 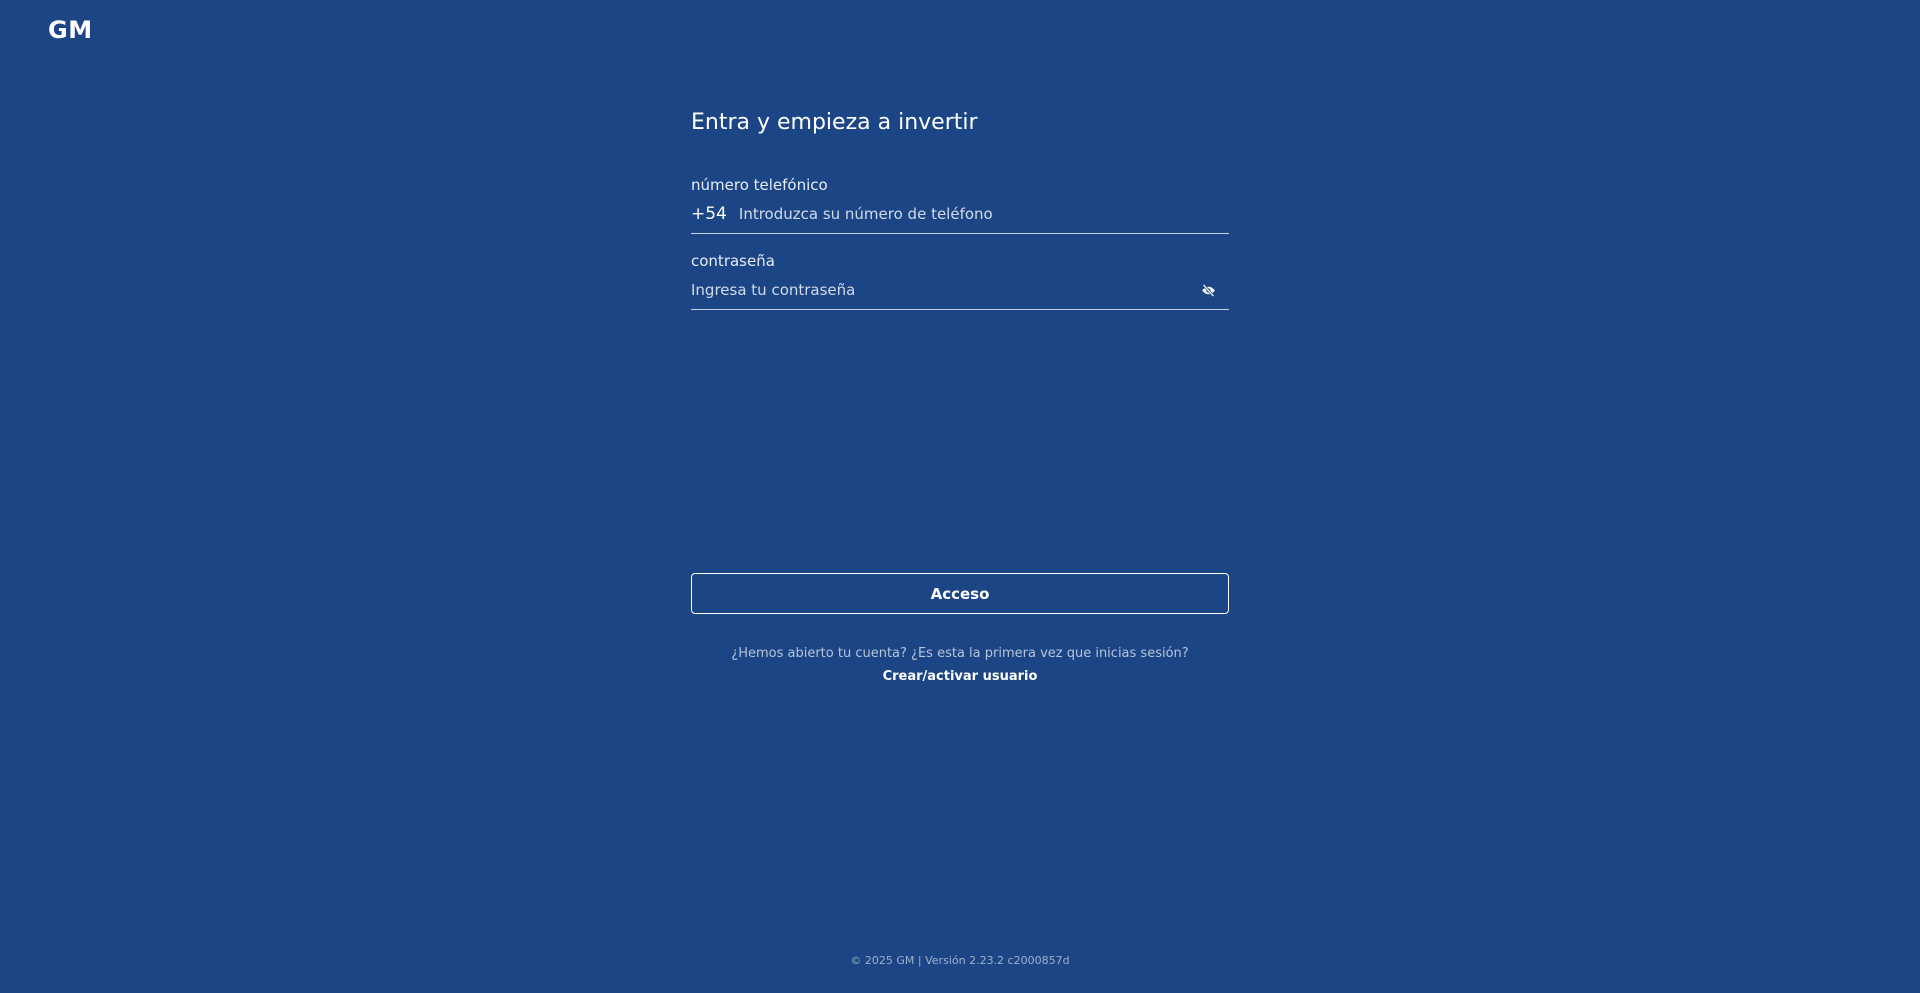 What do you see at coordinates (983, 214) in the screenshot?
I see `phone-input` at bounding box center [983, 214].